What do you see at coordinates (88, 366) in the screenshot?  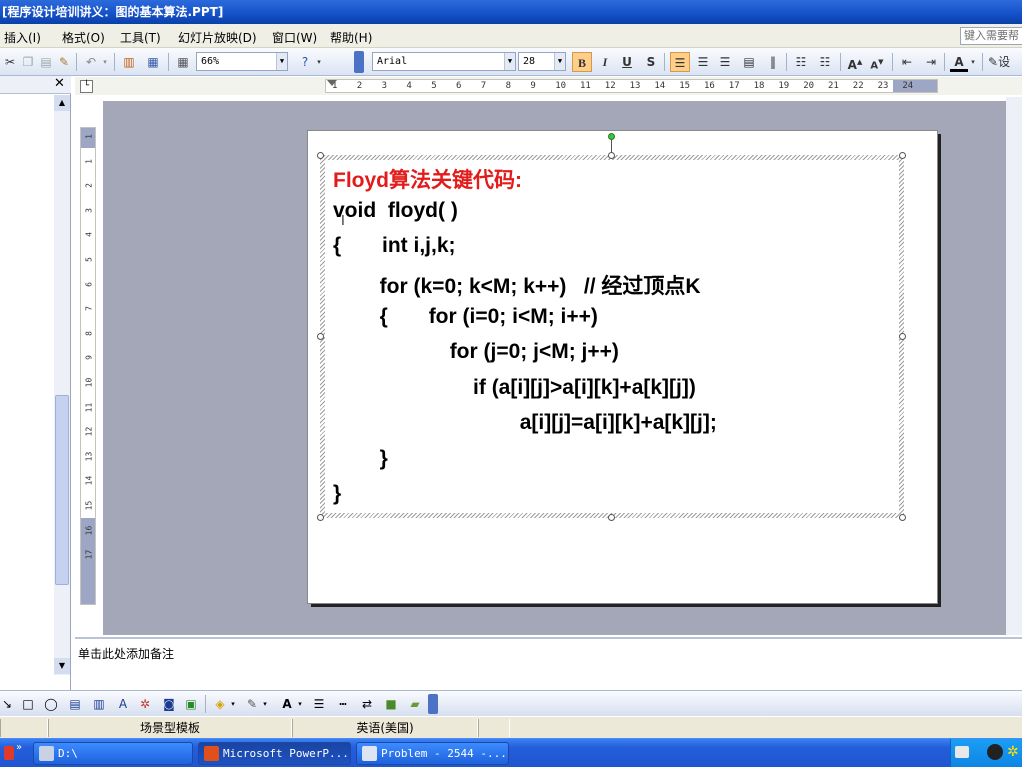 I see `vertical-ruler: 1 1 2 3 4 5 6 7 8 9 10 11 12 13 14 15 16 17` at bounding box center [88, 366].